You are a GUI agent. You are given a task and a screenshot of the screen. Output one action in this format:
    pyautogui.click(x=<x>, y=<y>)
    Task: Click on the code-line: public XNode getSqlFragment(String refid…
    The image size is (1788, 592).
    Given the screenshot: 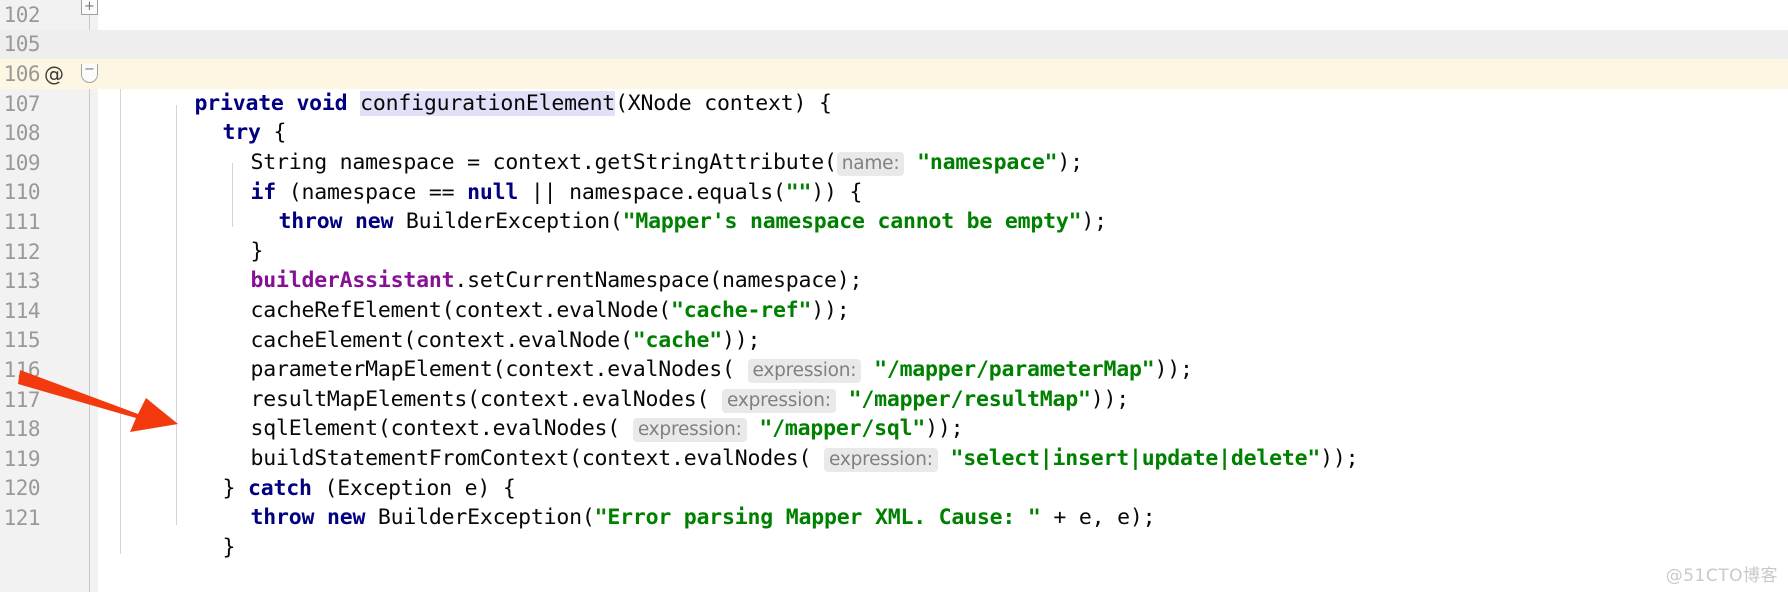 What is the action you would take?
    pyautogui.click(x=943, y=28)
    